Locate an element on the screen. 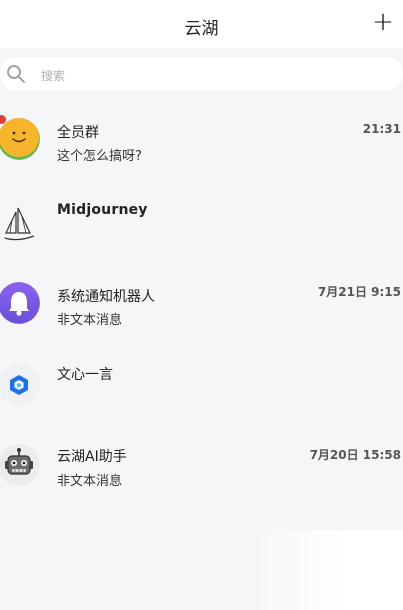  smiley-icon is located at coordinates (20, 139).